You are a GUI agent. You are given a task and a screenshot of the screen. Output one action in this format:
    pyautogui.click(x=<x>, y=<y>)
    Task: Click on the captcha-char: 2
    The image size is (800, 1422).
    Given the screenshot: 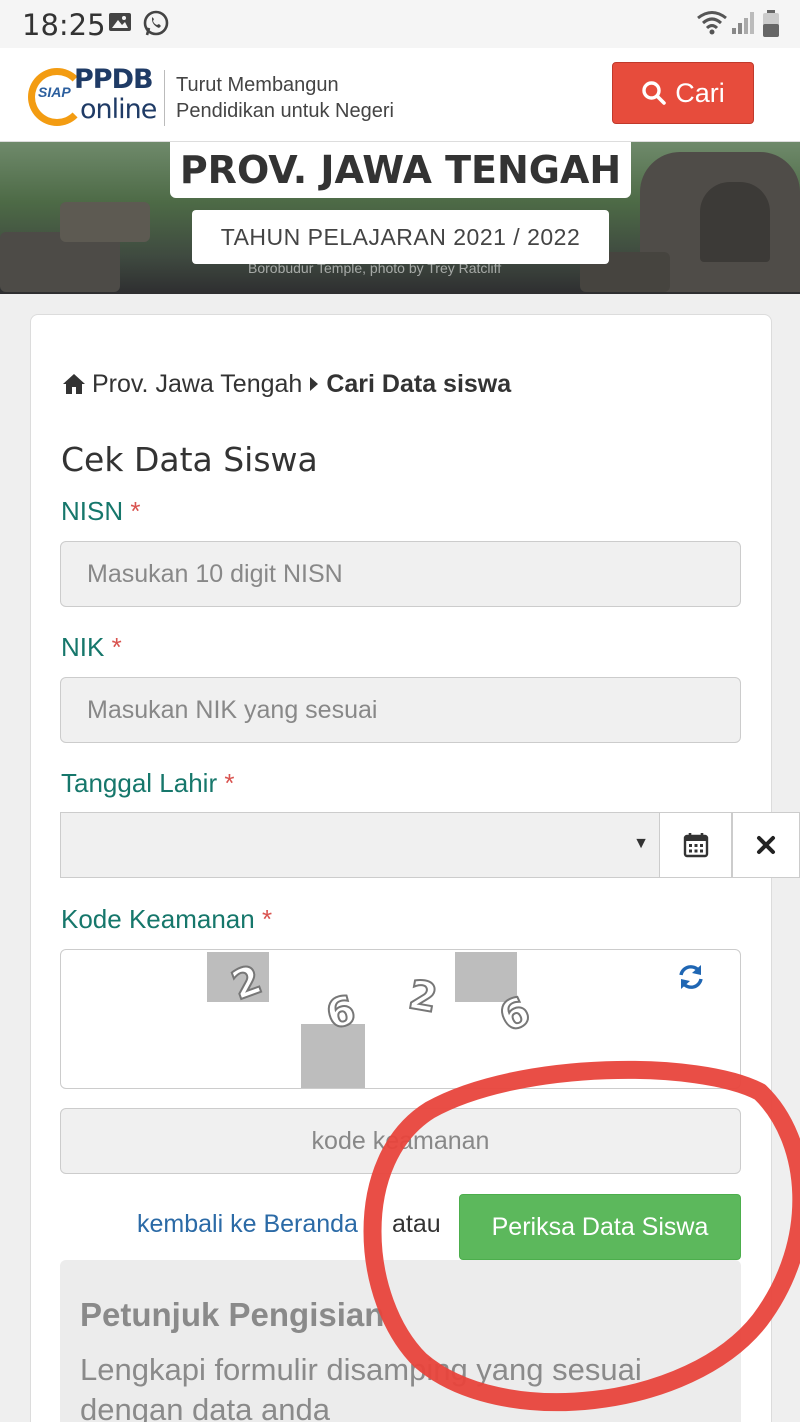 What is the action you would take?
    pyautogui.click(x=422, y=997)
    